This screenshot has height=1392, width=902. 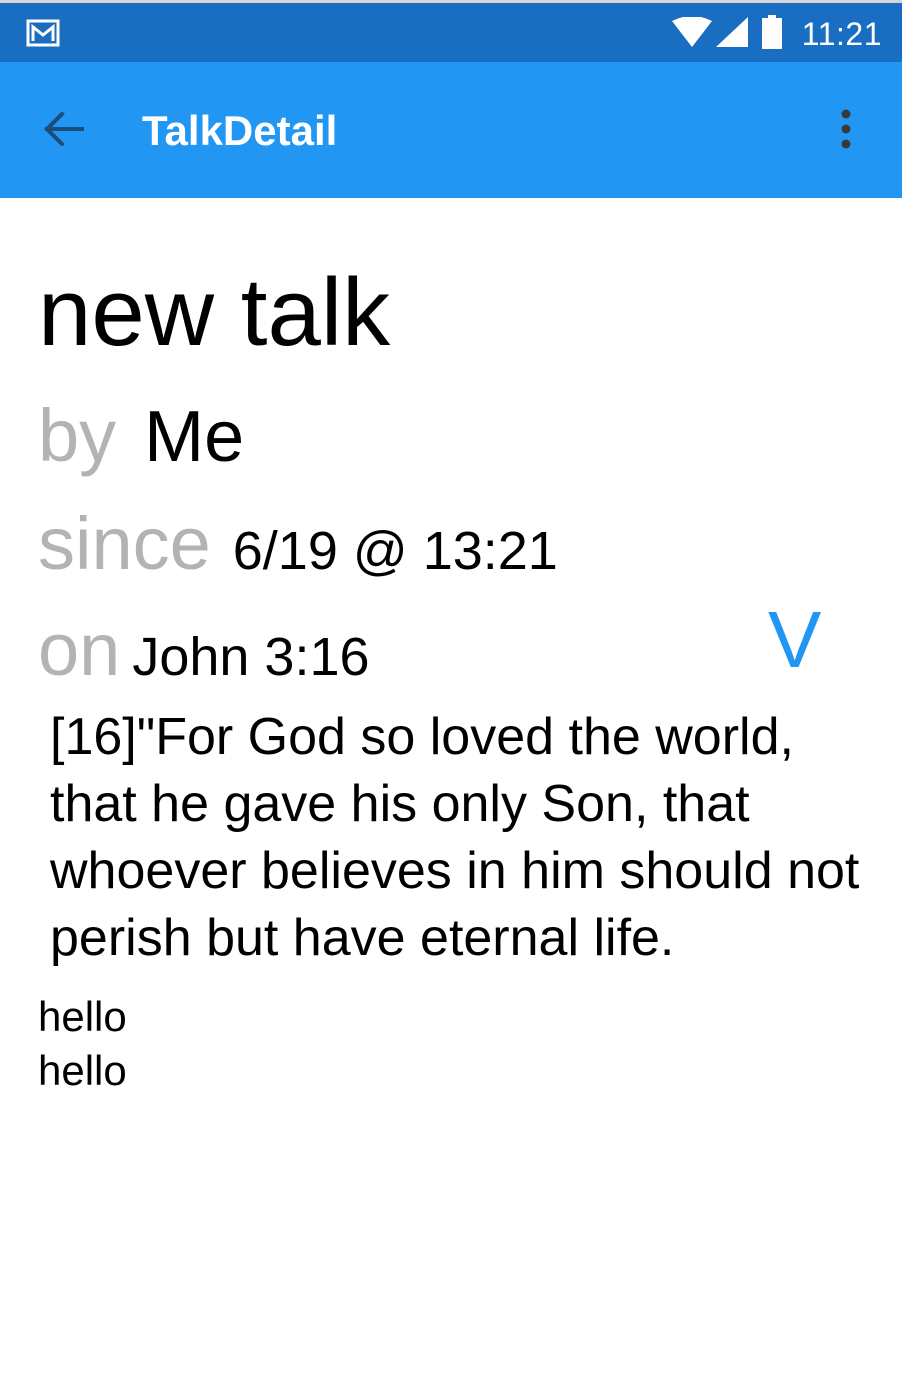 I want to click on talk-date: 6/19 @ 13:21, so click(x=395, y=551).